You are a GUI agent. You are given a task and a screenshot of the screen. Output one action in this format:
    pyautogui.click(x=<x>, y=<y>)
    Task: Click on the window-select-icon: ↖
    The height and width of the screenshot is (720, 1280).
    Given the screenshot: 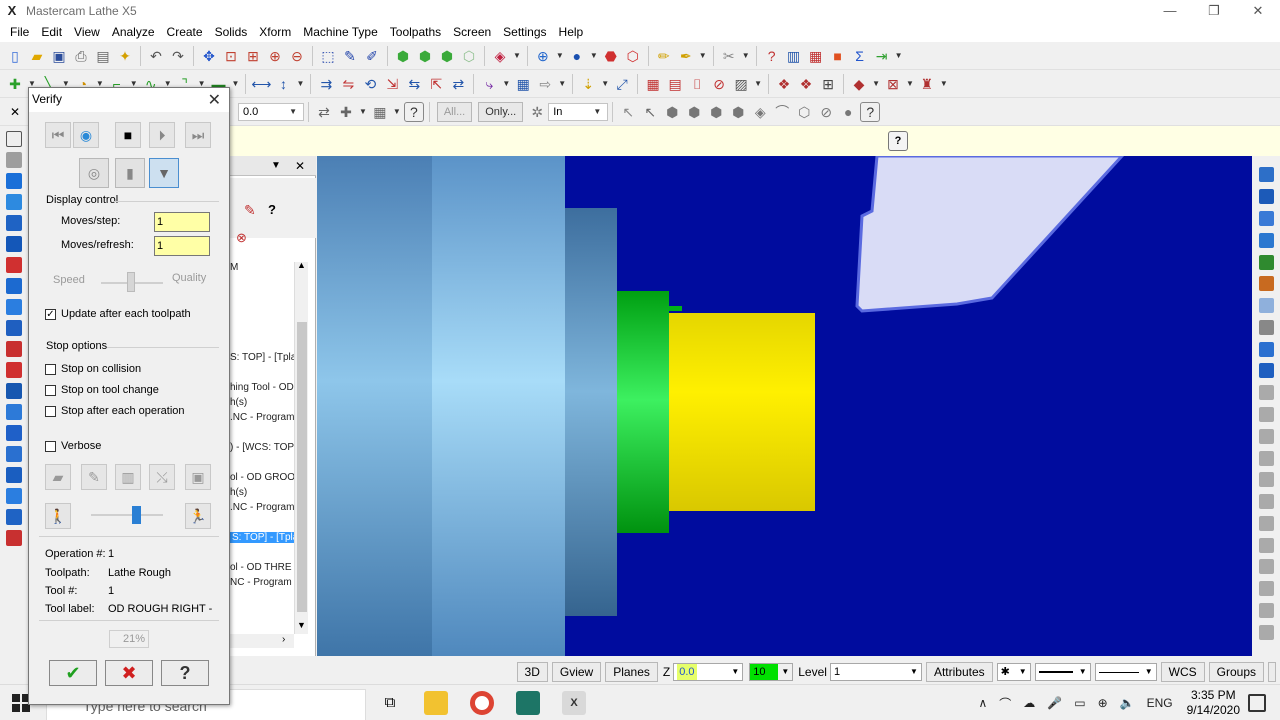 What is the action you would take?
    pyautogui.click(x=650, y=112)
    